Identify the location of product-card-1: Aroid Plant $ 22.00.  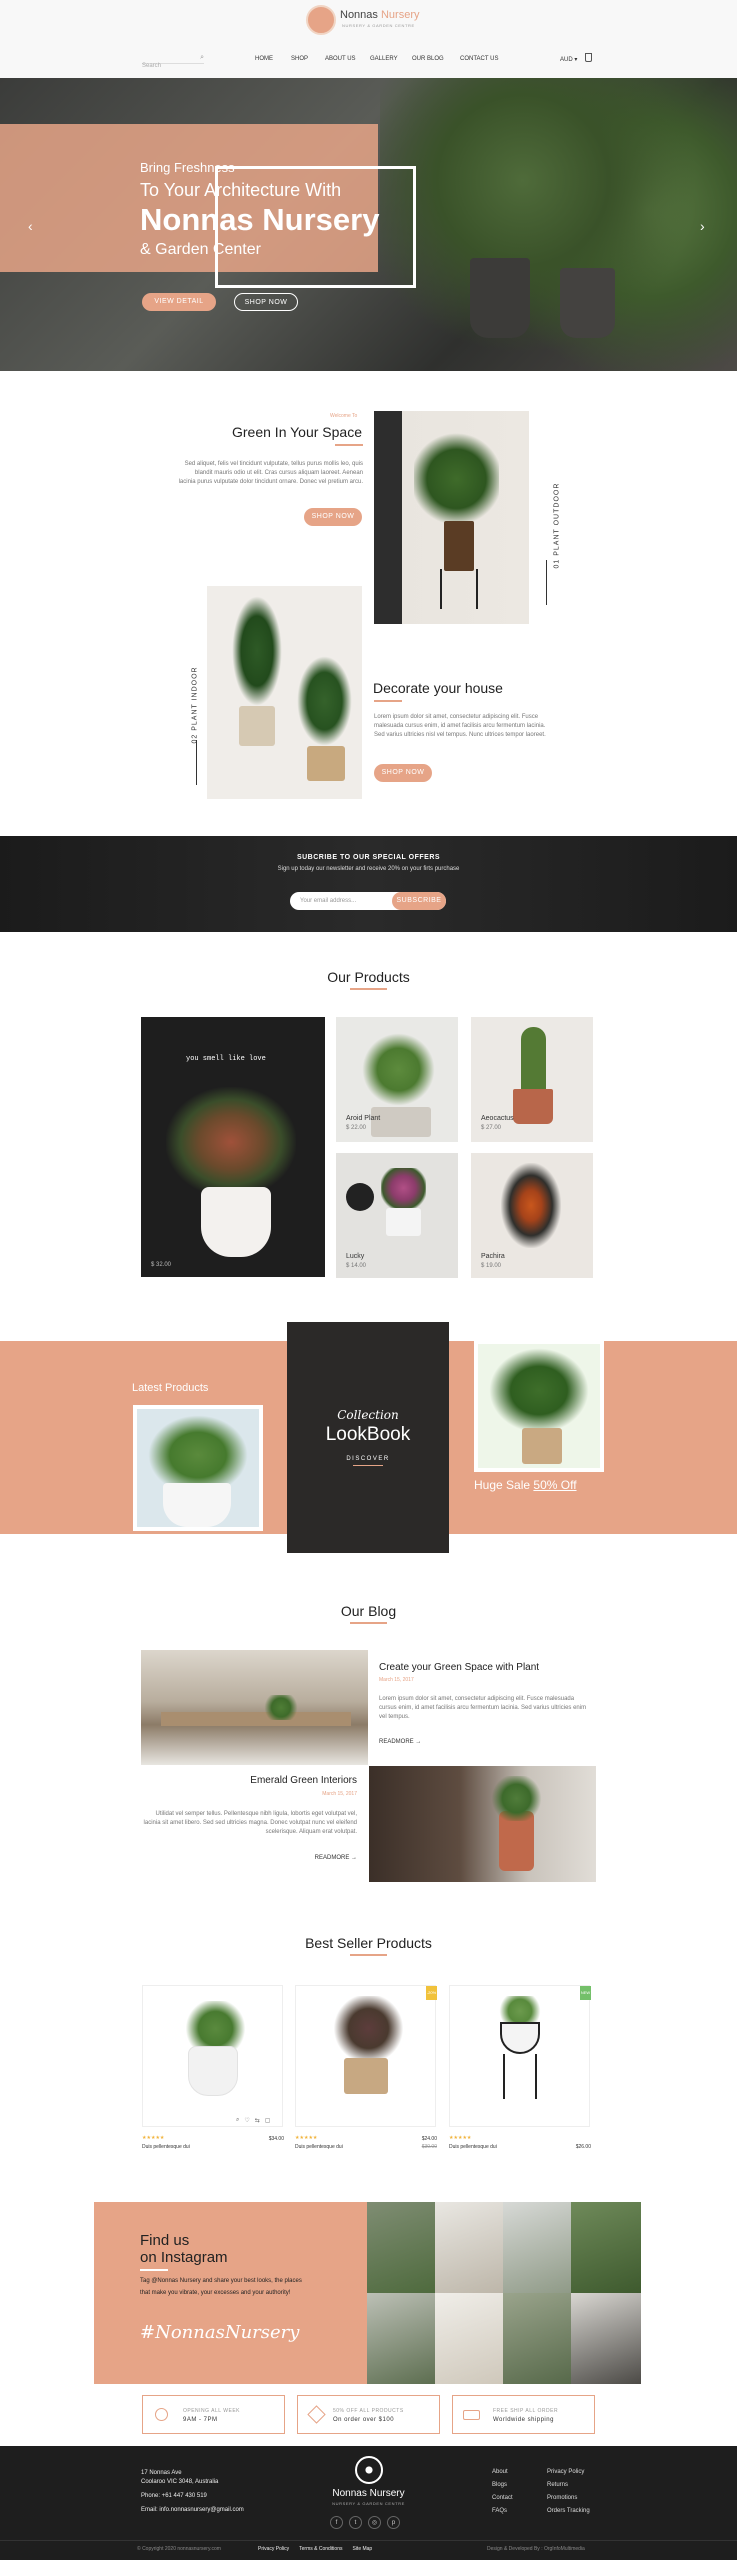
(397, 1079).